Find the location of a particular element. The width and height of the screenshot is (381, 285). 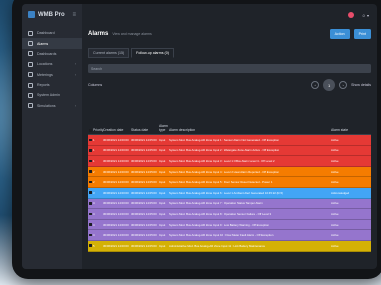

header-alarm-description: Alarm description is located at coordinates (250, 130).